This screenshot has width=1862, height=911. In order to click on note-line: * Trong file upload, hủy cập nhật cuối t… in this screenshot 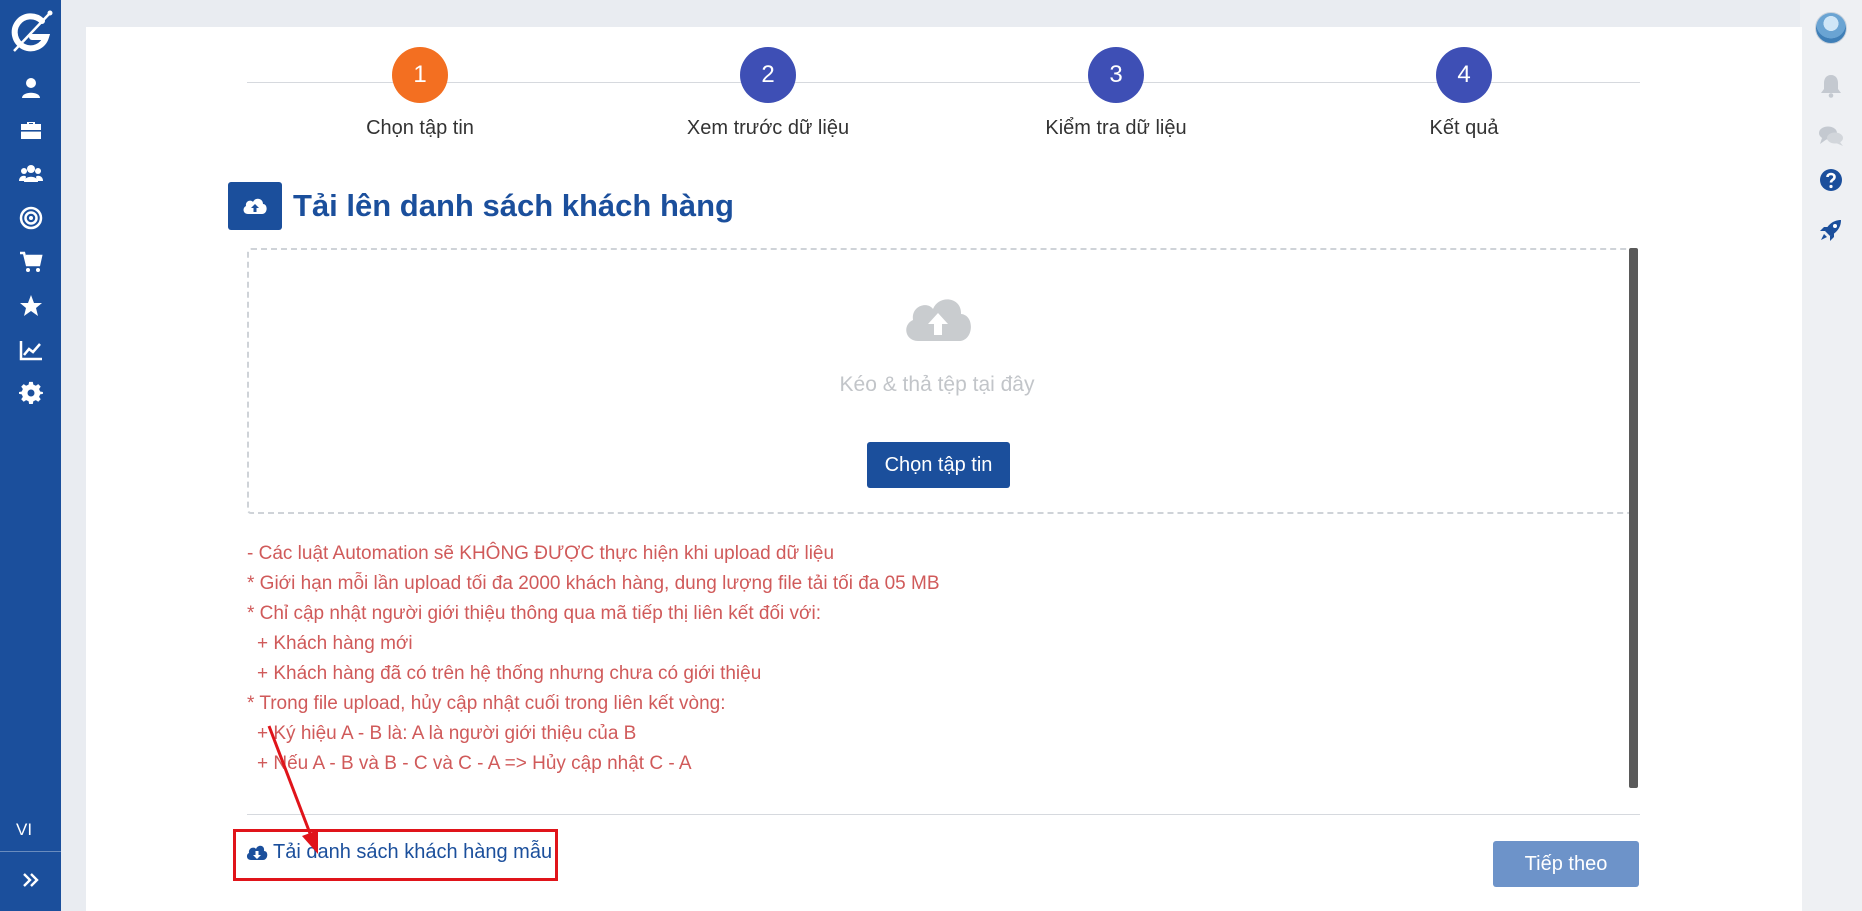, I will do `click(486, 703)`.